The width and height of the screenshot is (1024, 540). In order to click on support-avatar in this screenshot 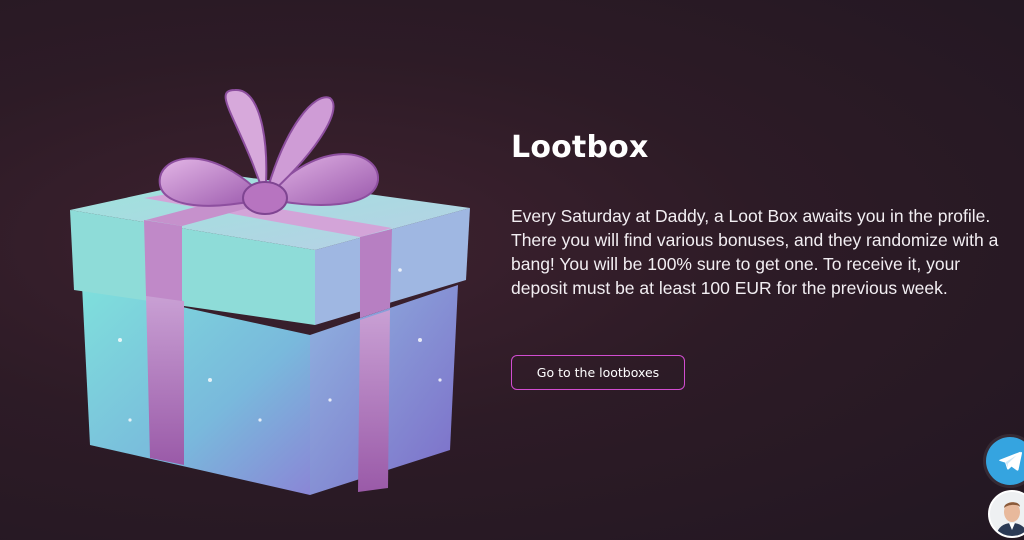, I will do `click(1006, 514)`.